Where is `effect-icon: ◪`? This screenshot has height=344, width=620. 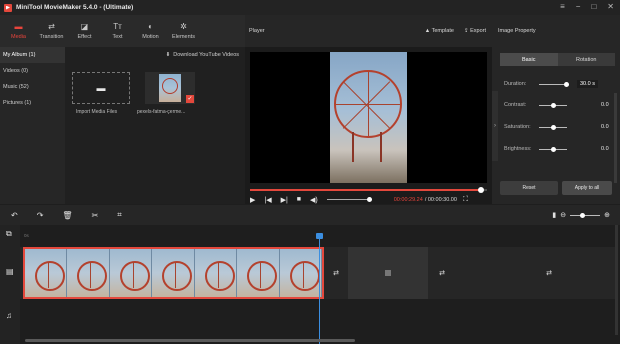 effect-icon: ◪ is located at coordinates (84, 26).